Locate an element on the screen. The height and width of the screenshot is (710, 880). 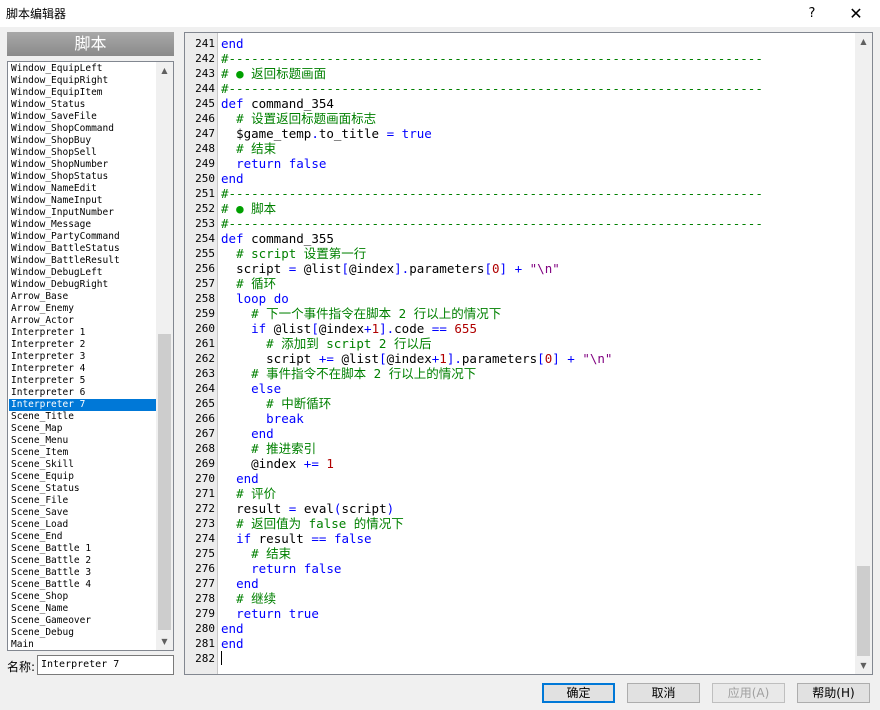
script-list-item: Interpreter 4 is located at coordinates (83, 369).